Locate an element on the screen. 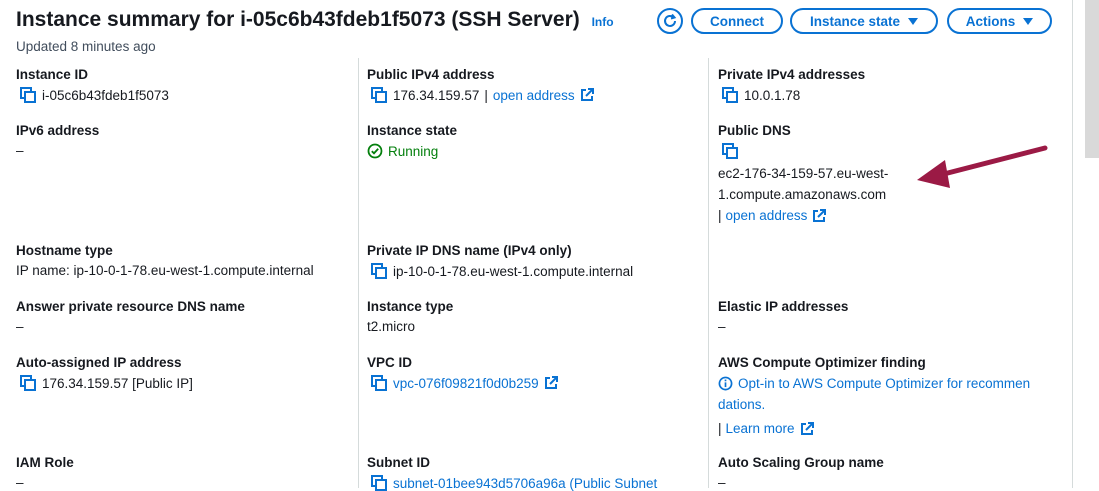 This screenshot has width=1099, height=491. vpc-id-link: vpc-076f09821f0d0b259 is located at coordinates (466, 383).